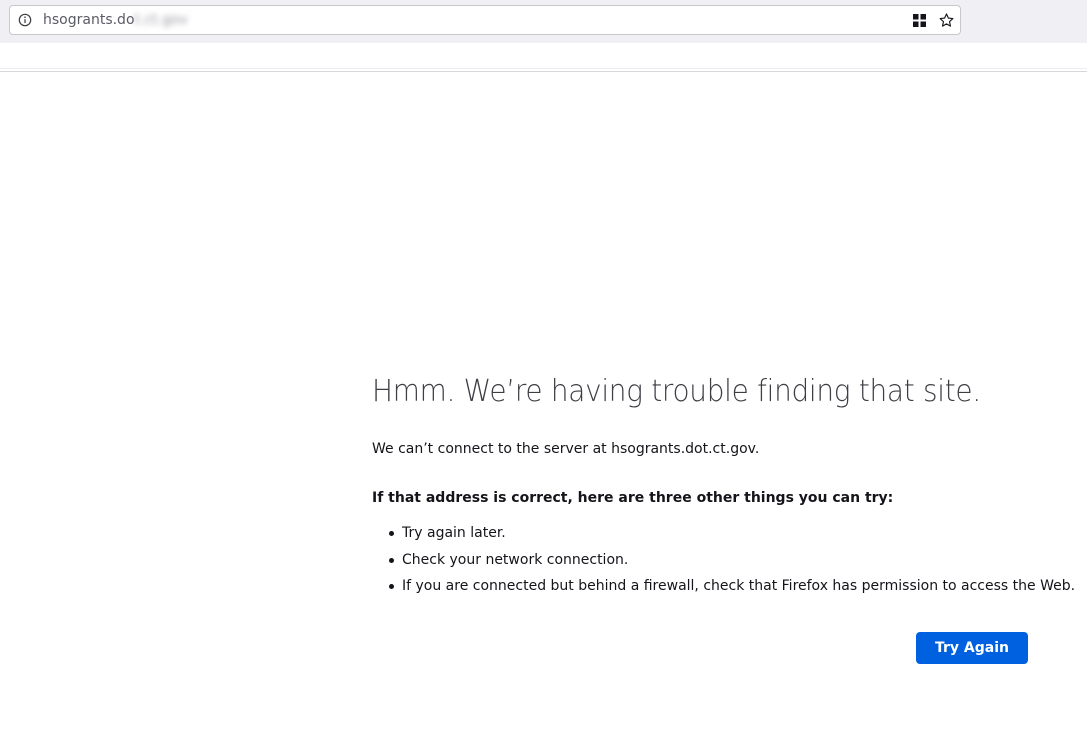  Describe the element at coordinates (543, 68) in the screenshot. I see `divider` at that location.